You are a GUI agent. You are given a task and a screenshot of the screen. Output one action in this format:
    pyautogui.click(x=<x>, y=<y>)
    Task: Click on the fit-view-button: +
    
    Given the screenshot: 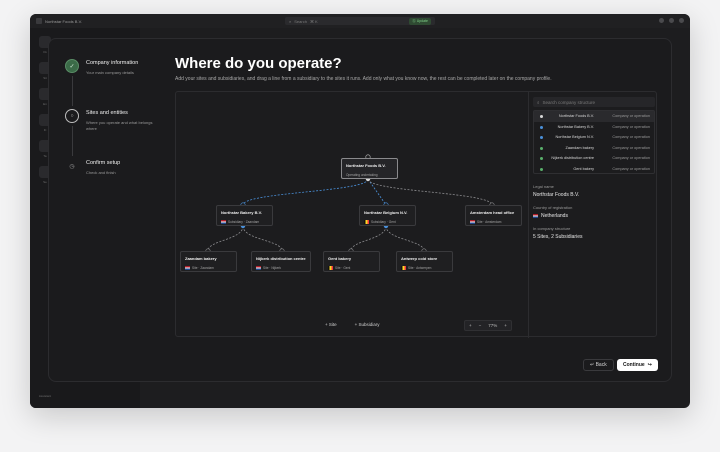 What is the action you would take?
    pyautogui.click(x=505, y=325)
    